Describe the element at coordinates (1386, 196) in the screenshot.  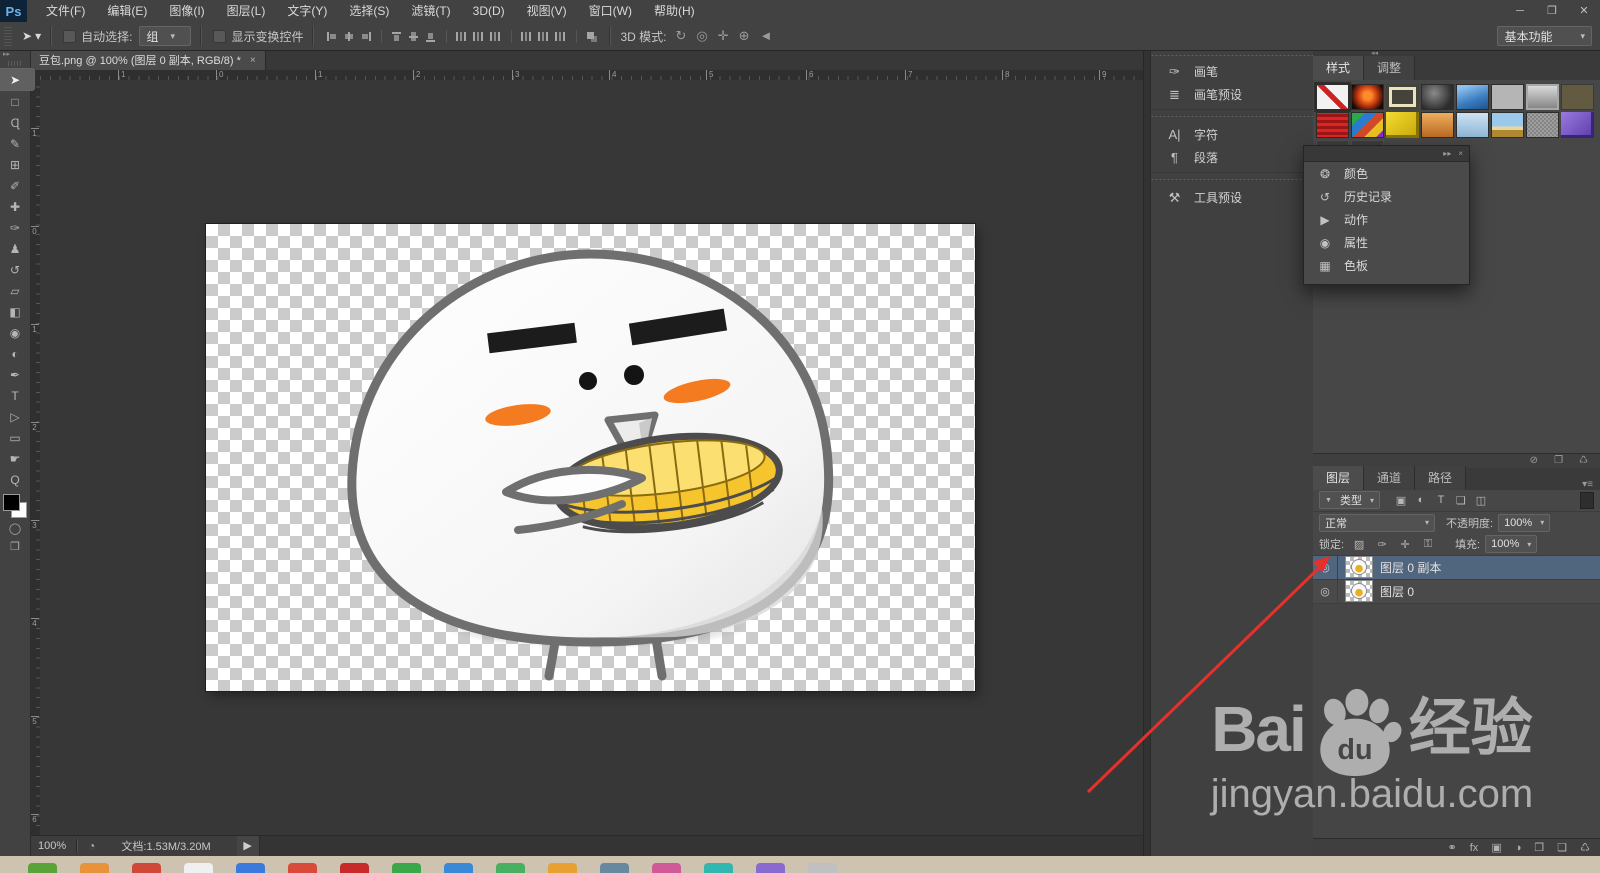
I see `floating-panel-button: ↺ 历史记录` at that location.